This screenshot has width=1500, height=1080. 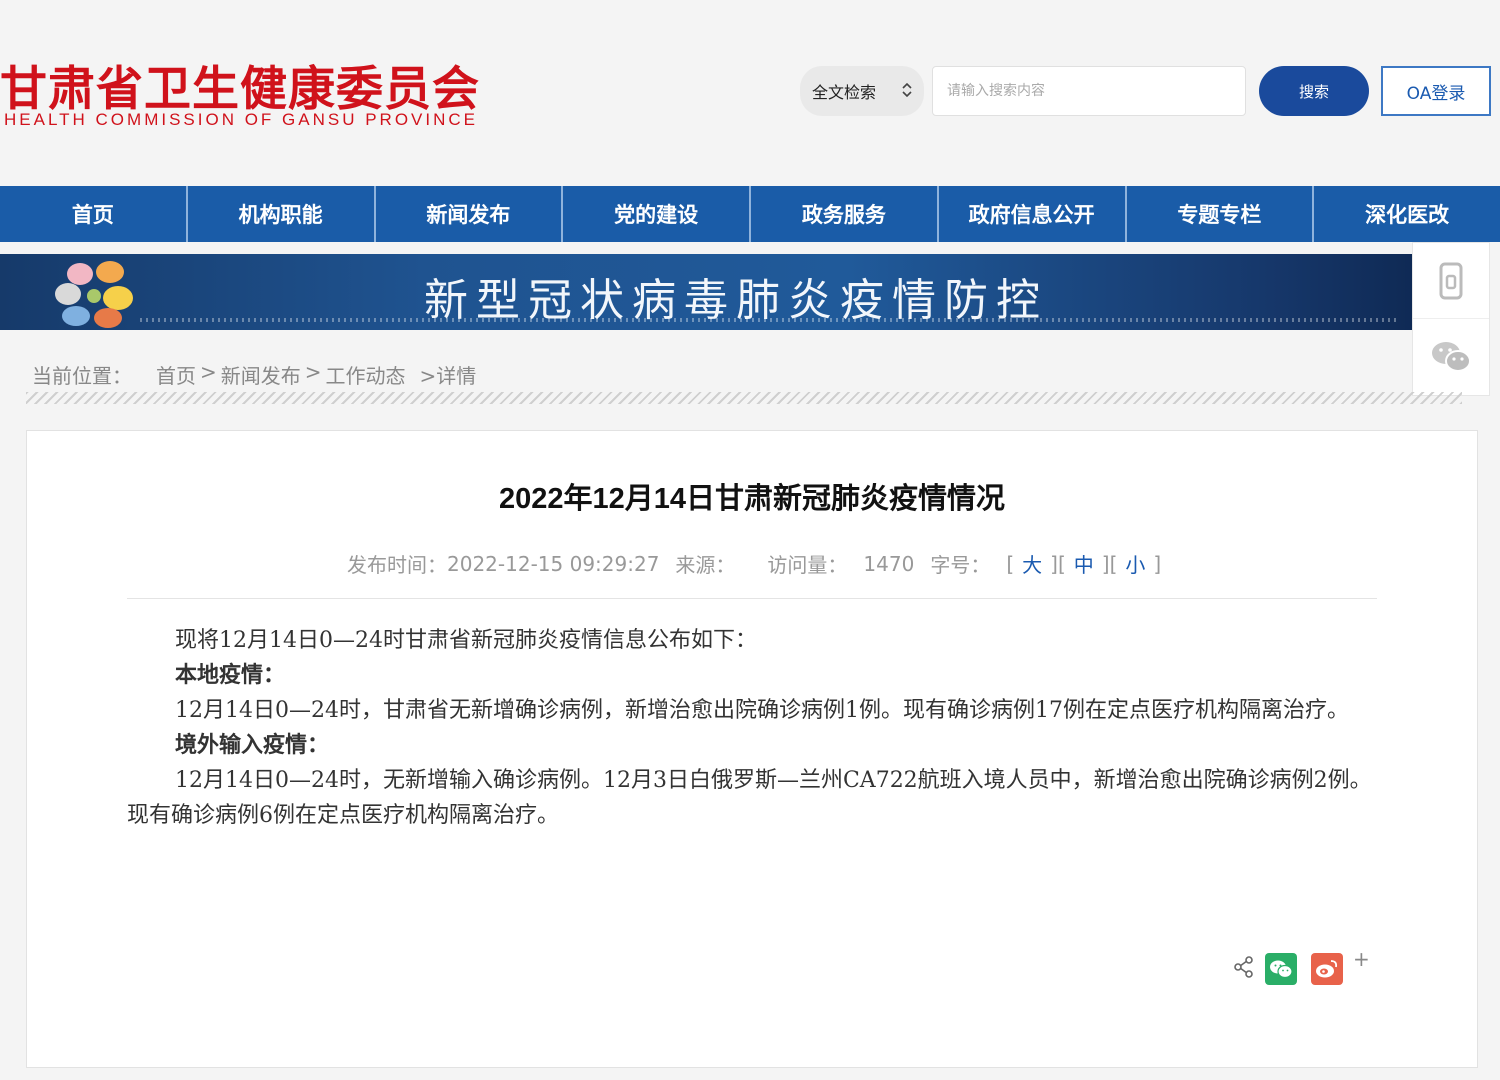 I want to click on publish-time-label: 发布时间：, so click(x=397, y=565).